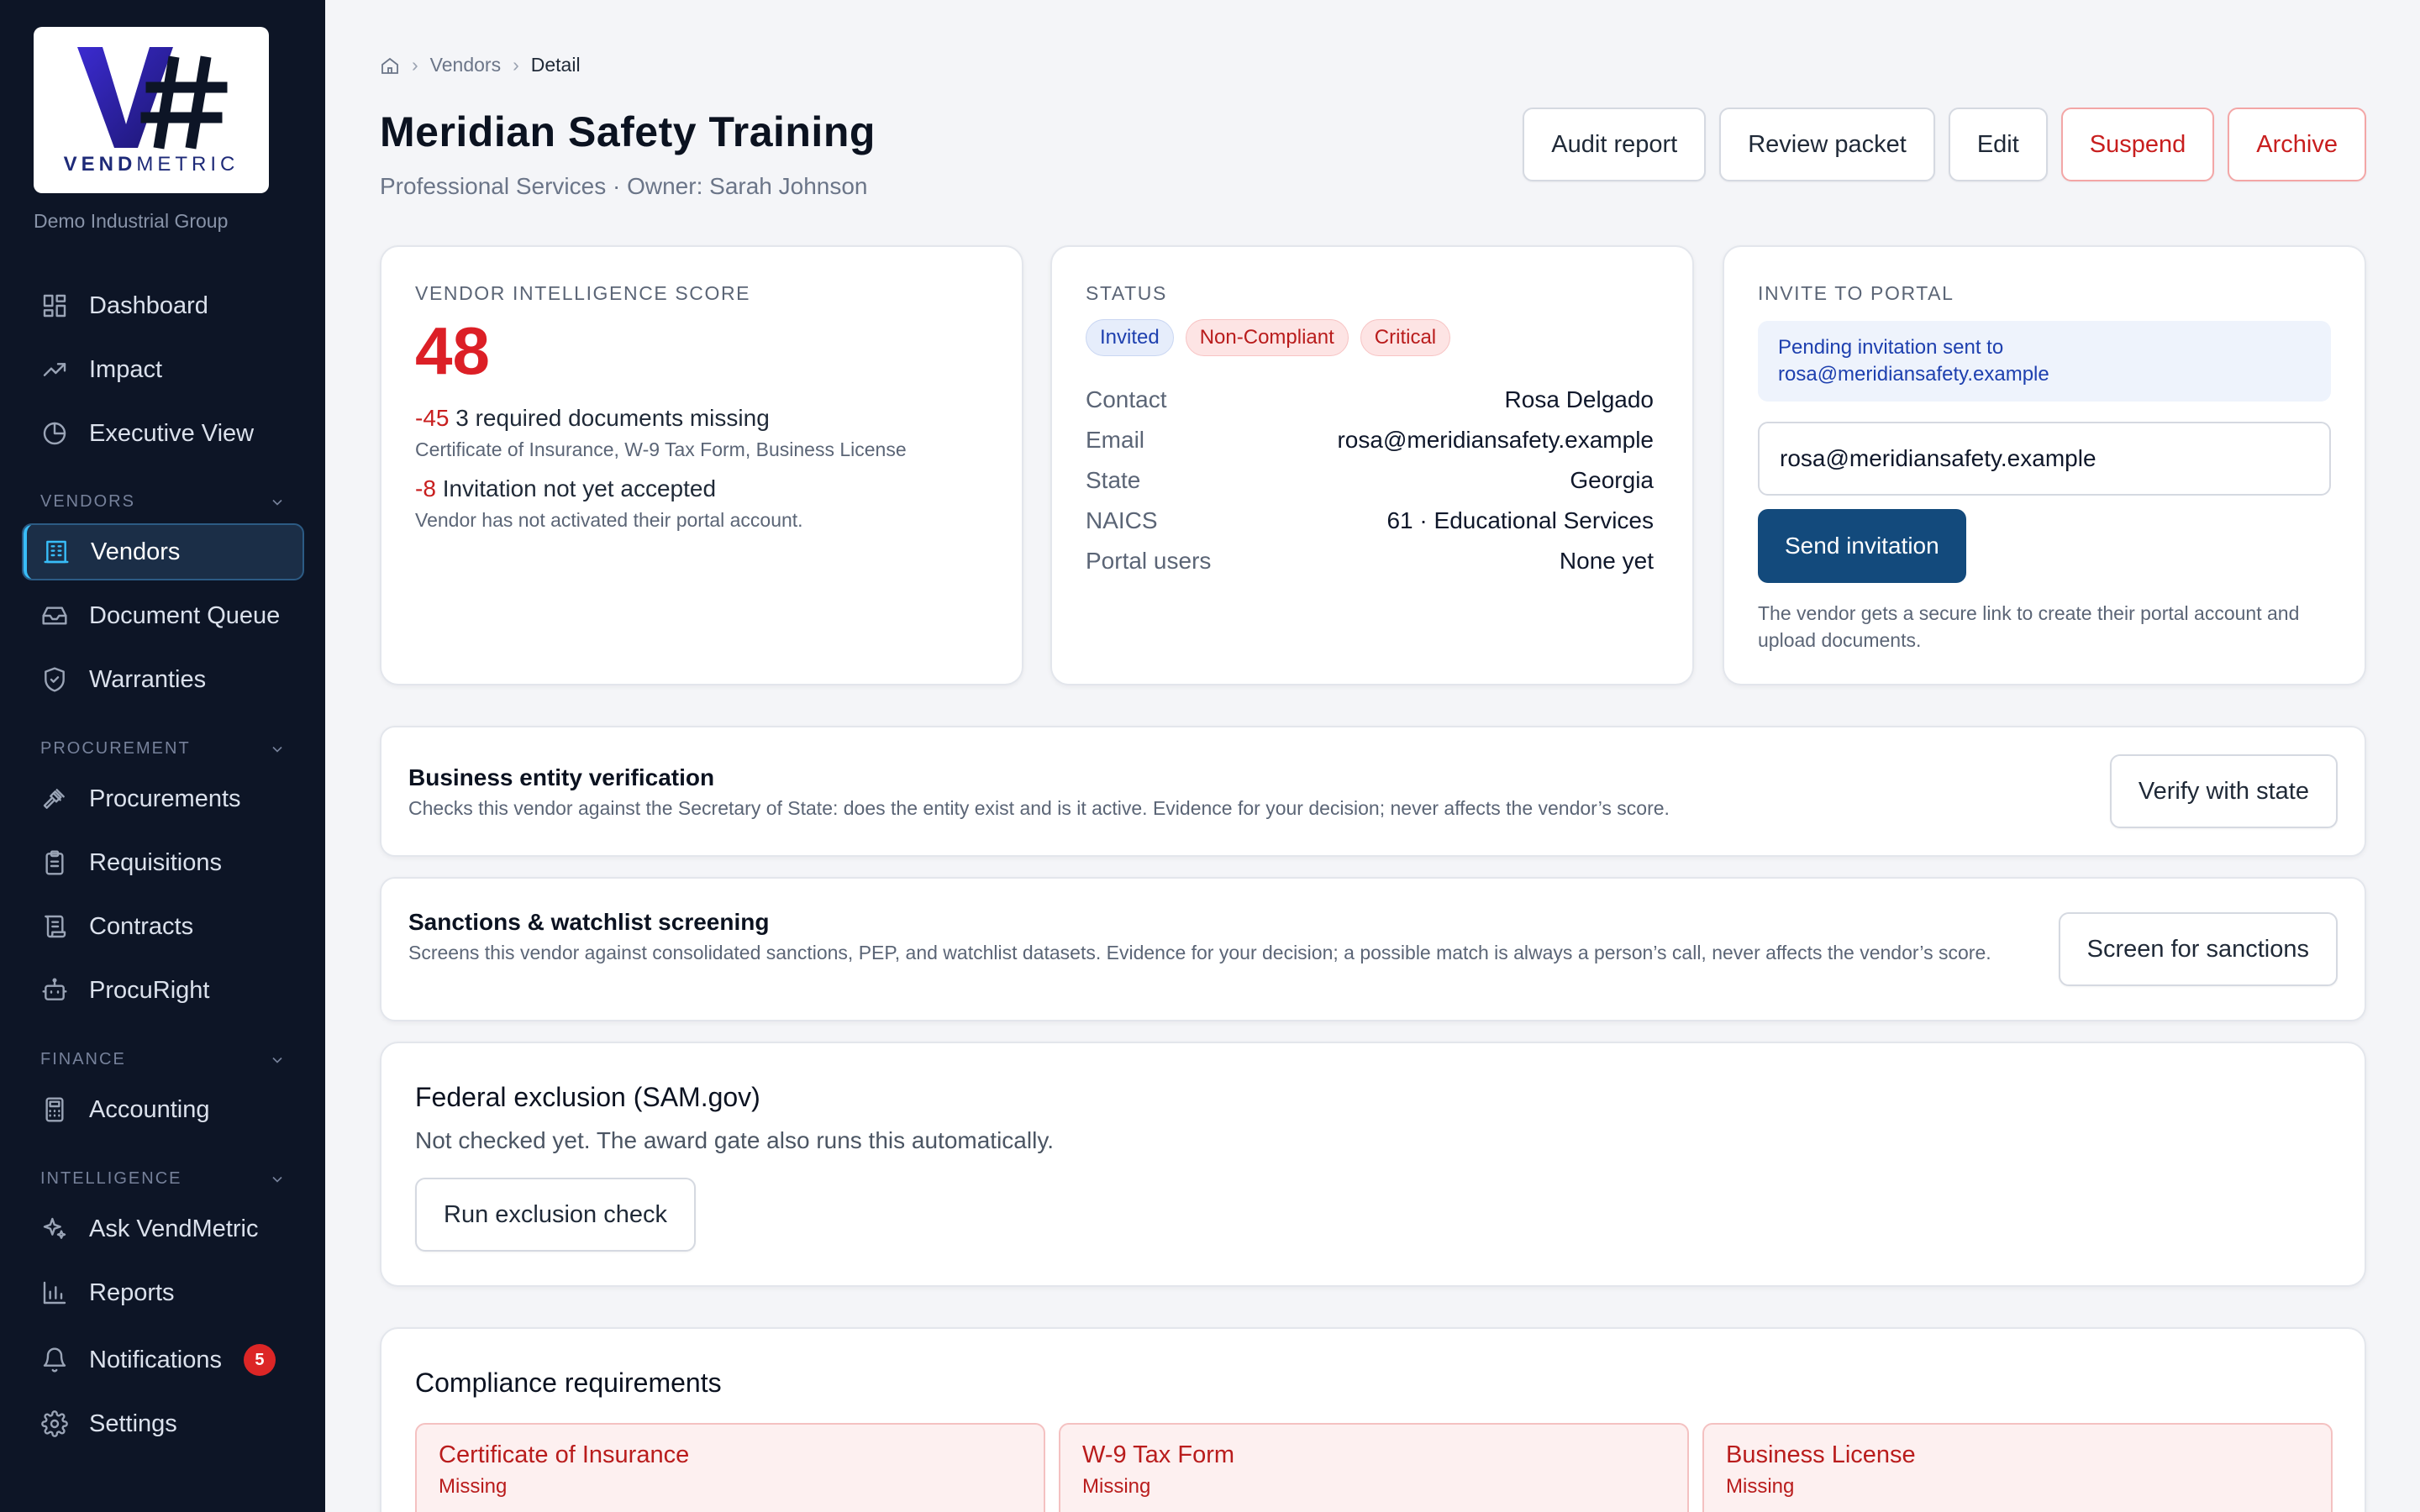 The width and height of the screenshot is (2420, 1512). Describe the element at coordinates (1862, 546) in the screenshot. I see `send-invitation-button: Send invitation` at that location.